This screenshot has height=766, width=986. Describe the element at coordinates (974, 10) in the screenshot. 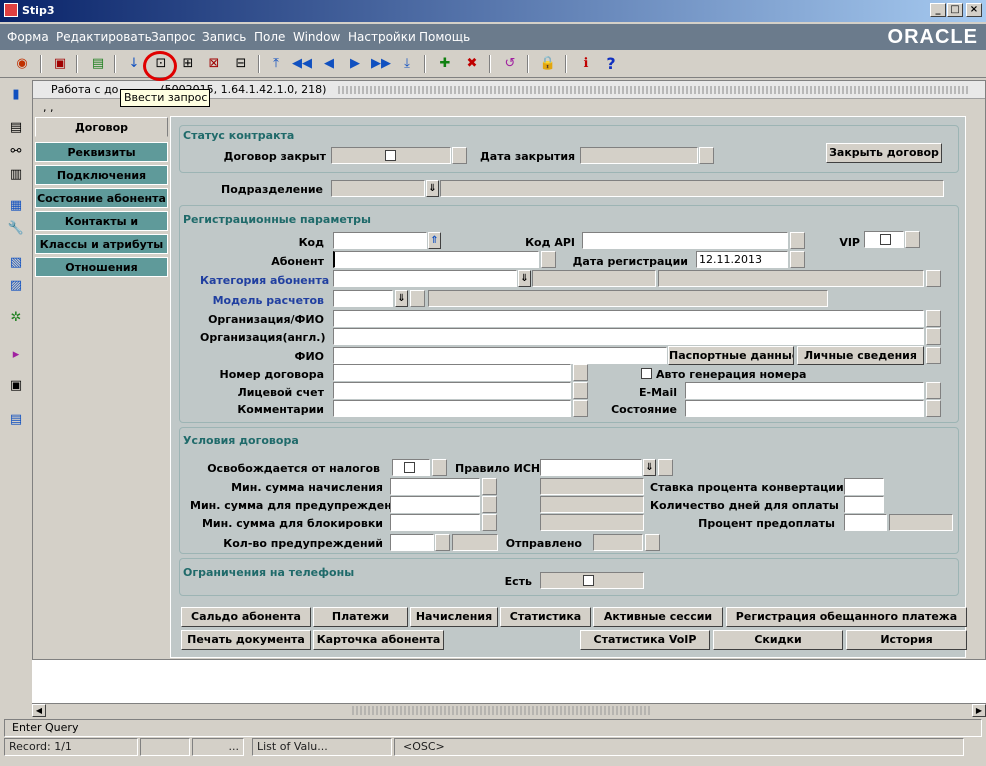

I see `close-button: ×` at that location.